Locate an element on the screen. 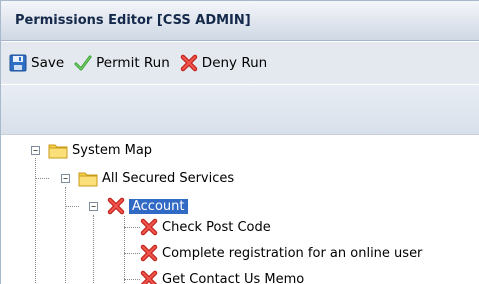 The width and height of the screenshot is (479, 284). deny-run-label: Deny Run is located at coordinates (234, 62).